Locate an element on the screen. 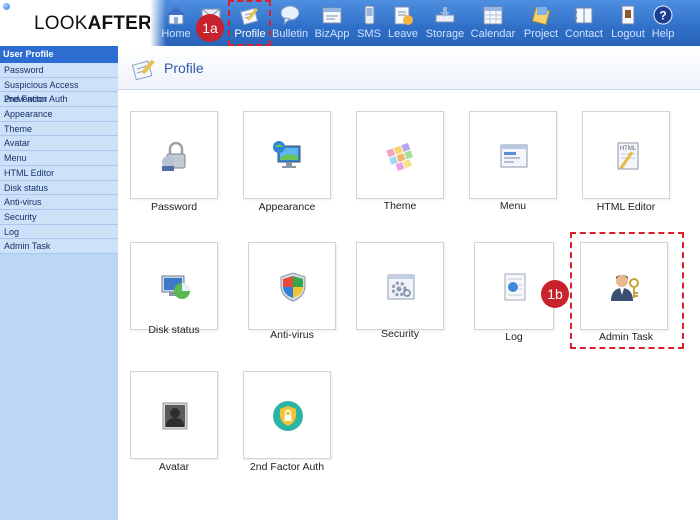  nav-label: Bulletin is located at coordinates (290, 34).